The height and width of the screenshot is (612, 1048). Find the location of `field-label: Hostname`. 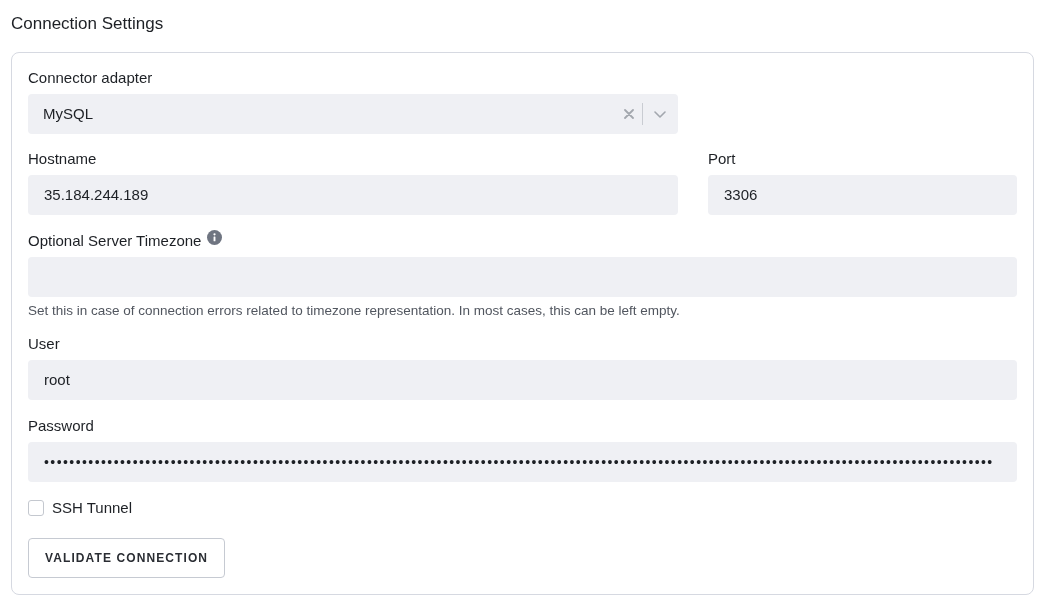

field-label: Hostname is located at coordinates (62, 159).